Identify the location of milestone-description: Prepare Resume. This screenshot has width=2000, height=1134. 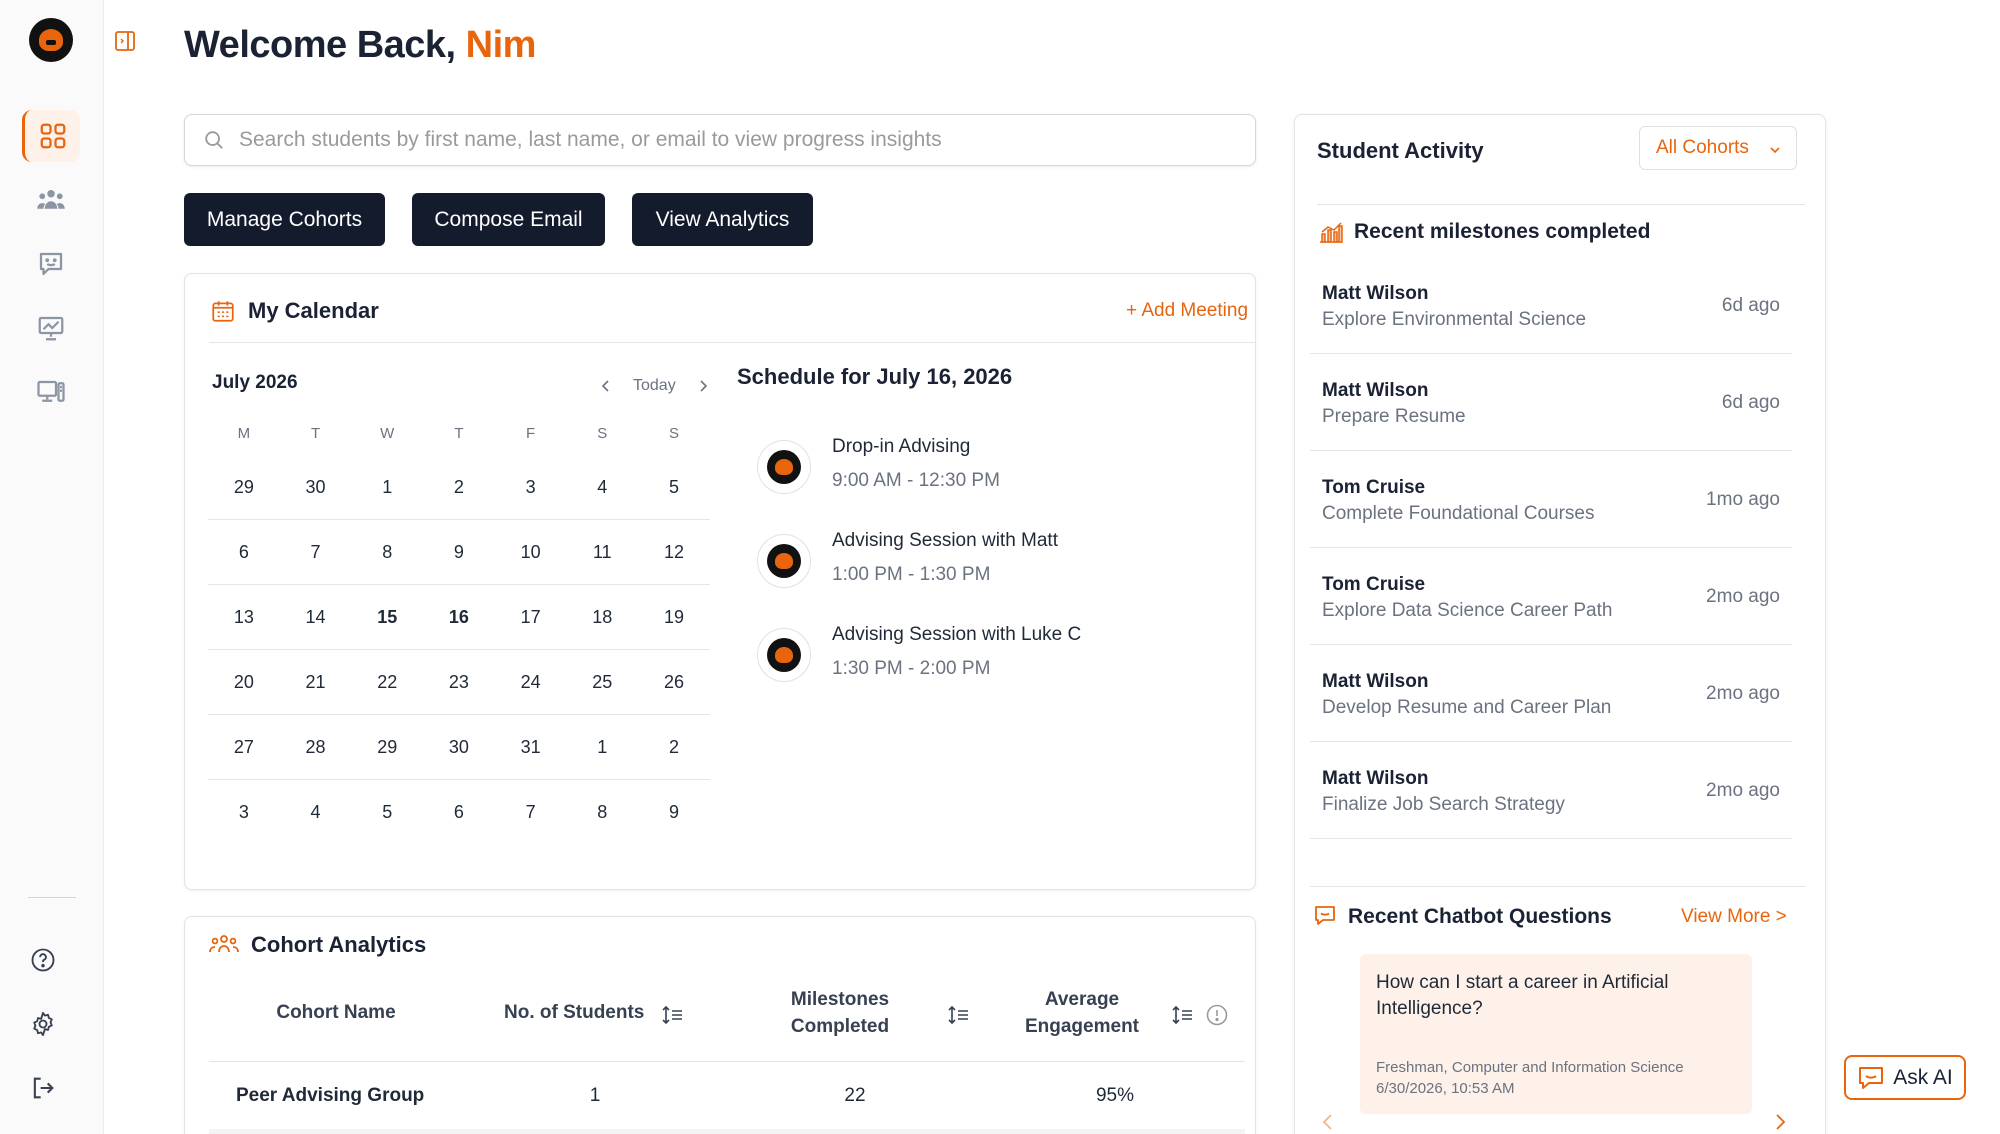
(1394, 416).